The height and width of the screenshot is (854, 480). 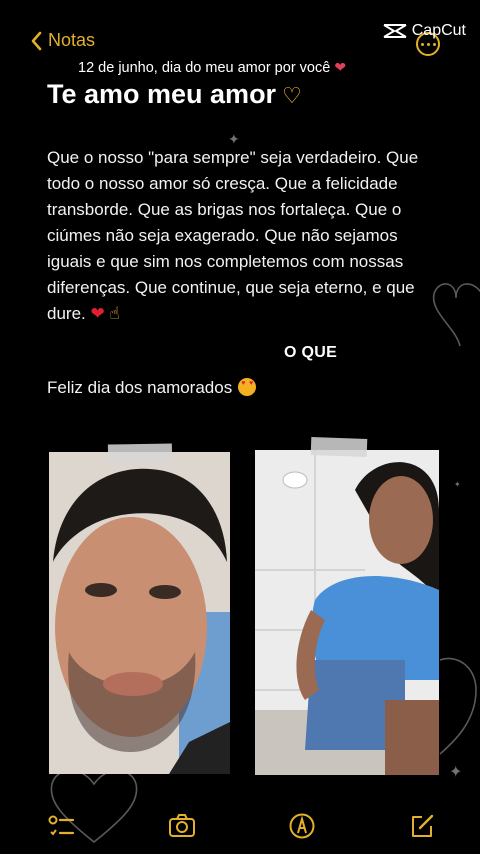 What do you see at coordinates (140, 387) in the screenshot?
I see `closing-text: Feliz dia dos namorados` at bounding box center [140, 387].